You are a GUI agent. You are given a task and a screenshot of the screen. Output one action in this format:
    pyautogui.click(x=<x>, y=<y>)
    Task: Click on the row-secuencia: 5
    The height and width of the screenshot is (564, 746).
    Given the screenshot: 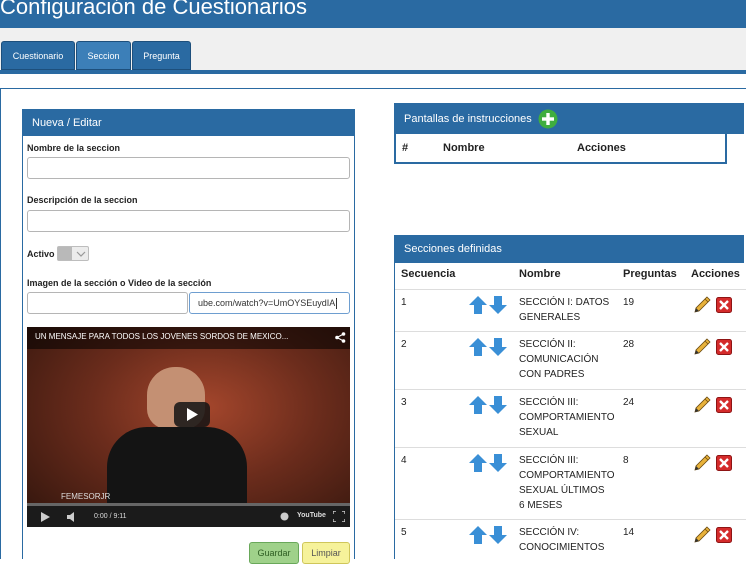 What is the action you would take?
    pyautogui.click(x=404, y=532)
    